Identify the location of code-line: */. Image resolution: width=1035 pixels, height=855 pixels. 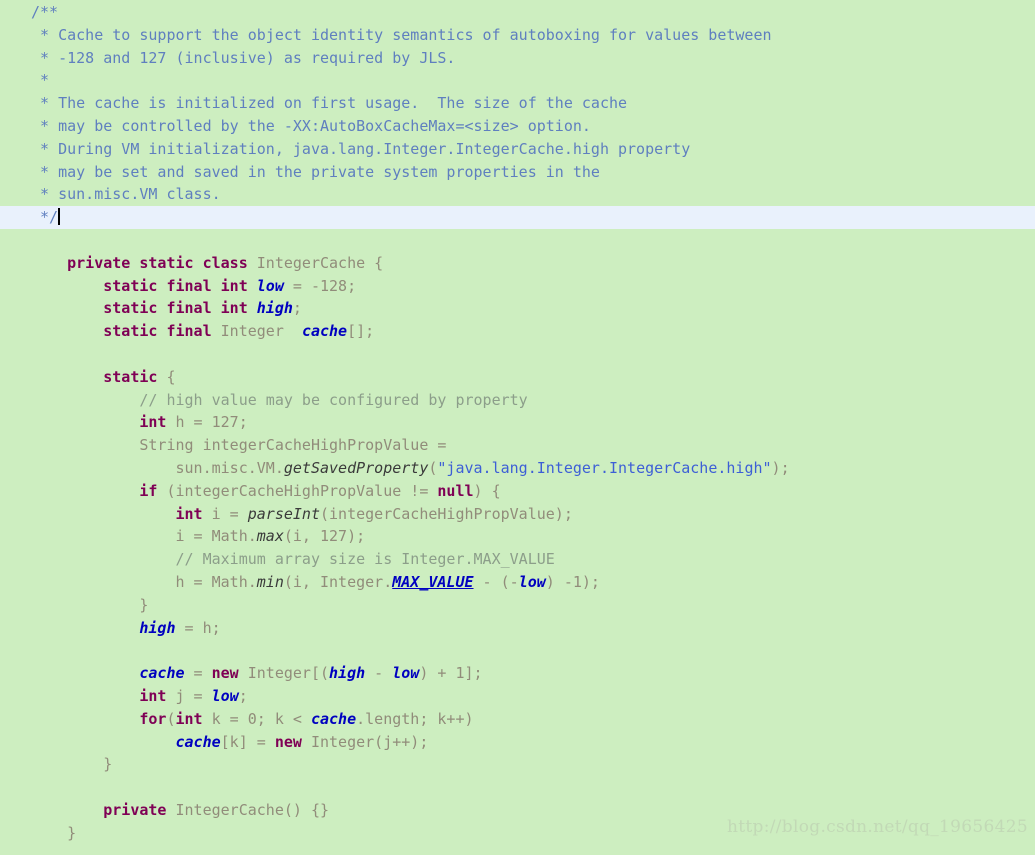
(517, 217).